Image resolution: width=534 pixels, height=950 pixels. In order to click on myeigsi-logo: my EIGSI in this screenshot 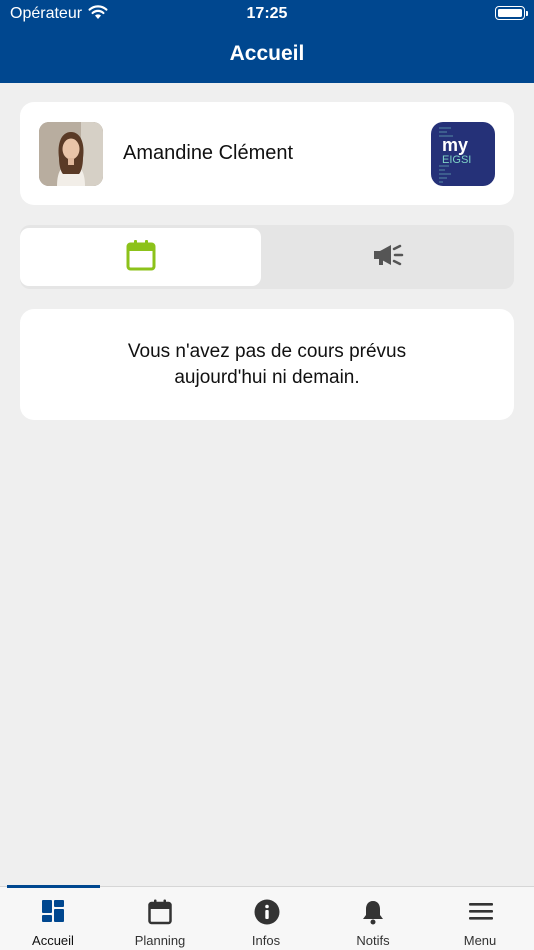, I will do `click(463, 154)`.